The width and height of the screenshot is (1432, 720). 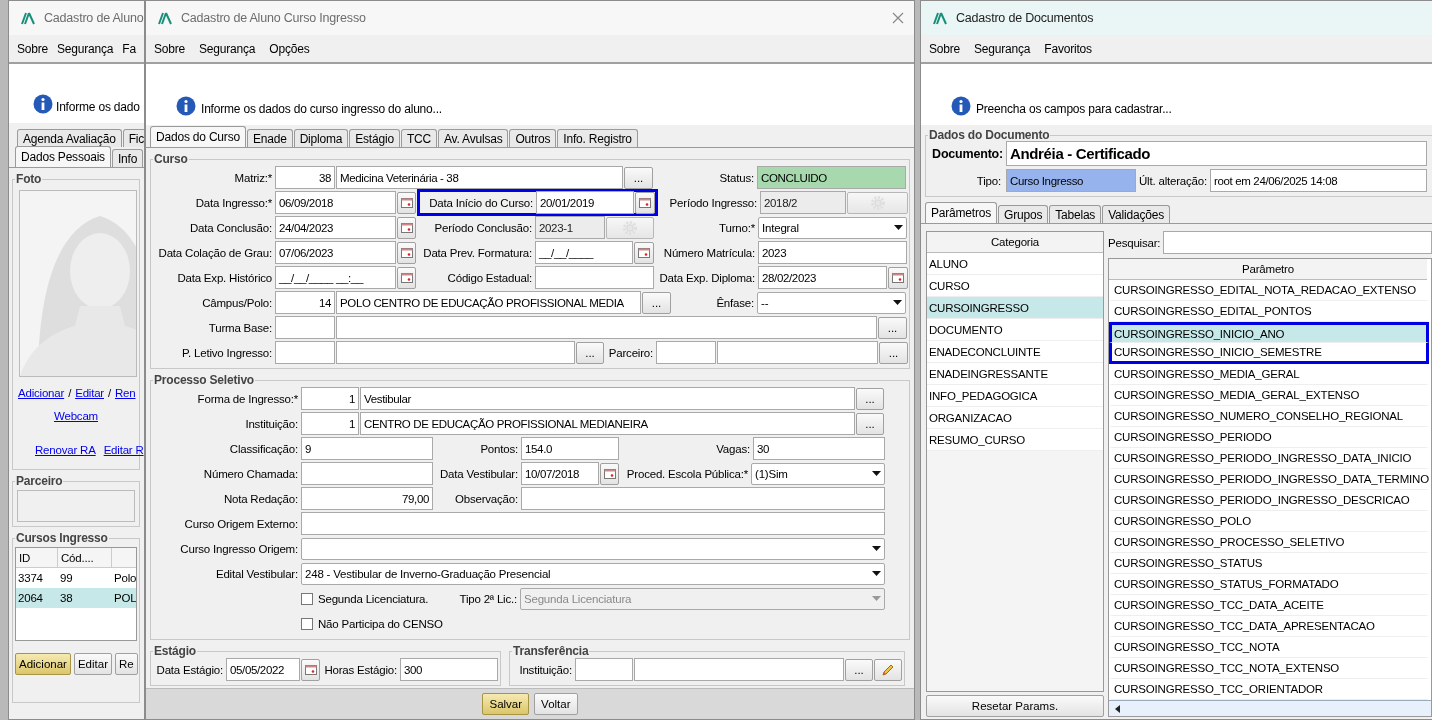 What do you see at coordinates (1015, 352) in the screenshot?
I see `list-item: ENADECONCLUINTE` at bounding box center [1015, 352].